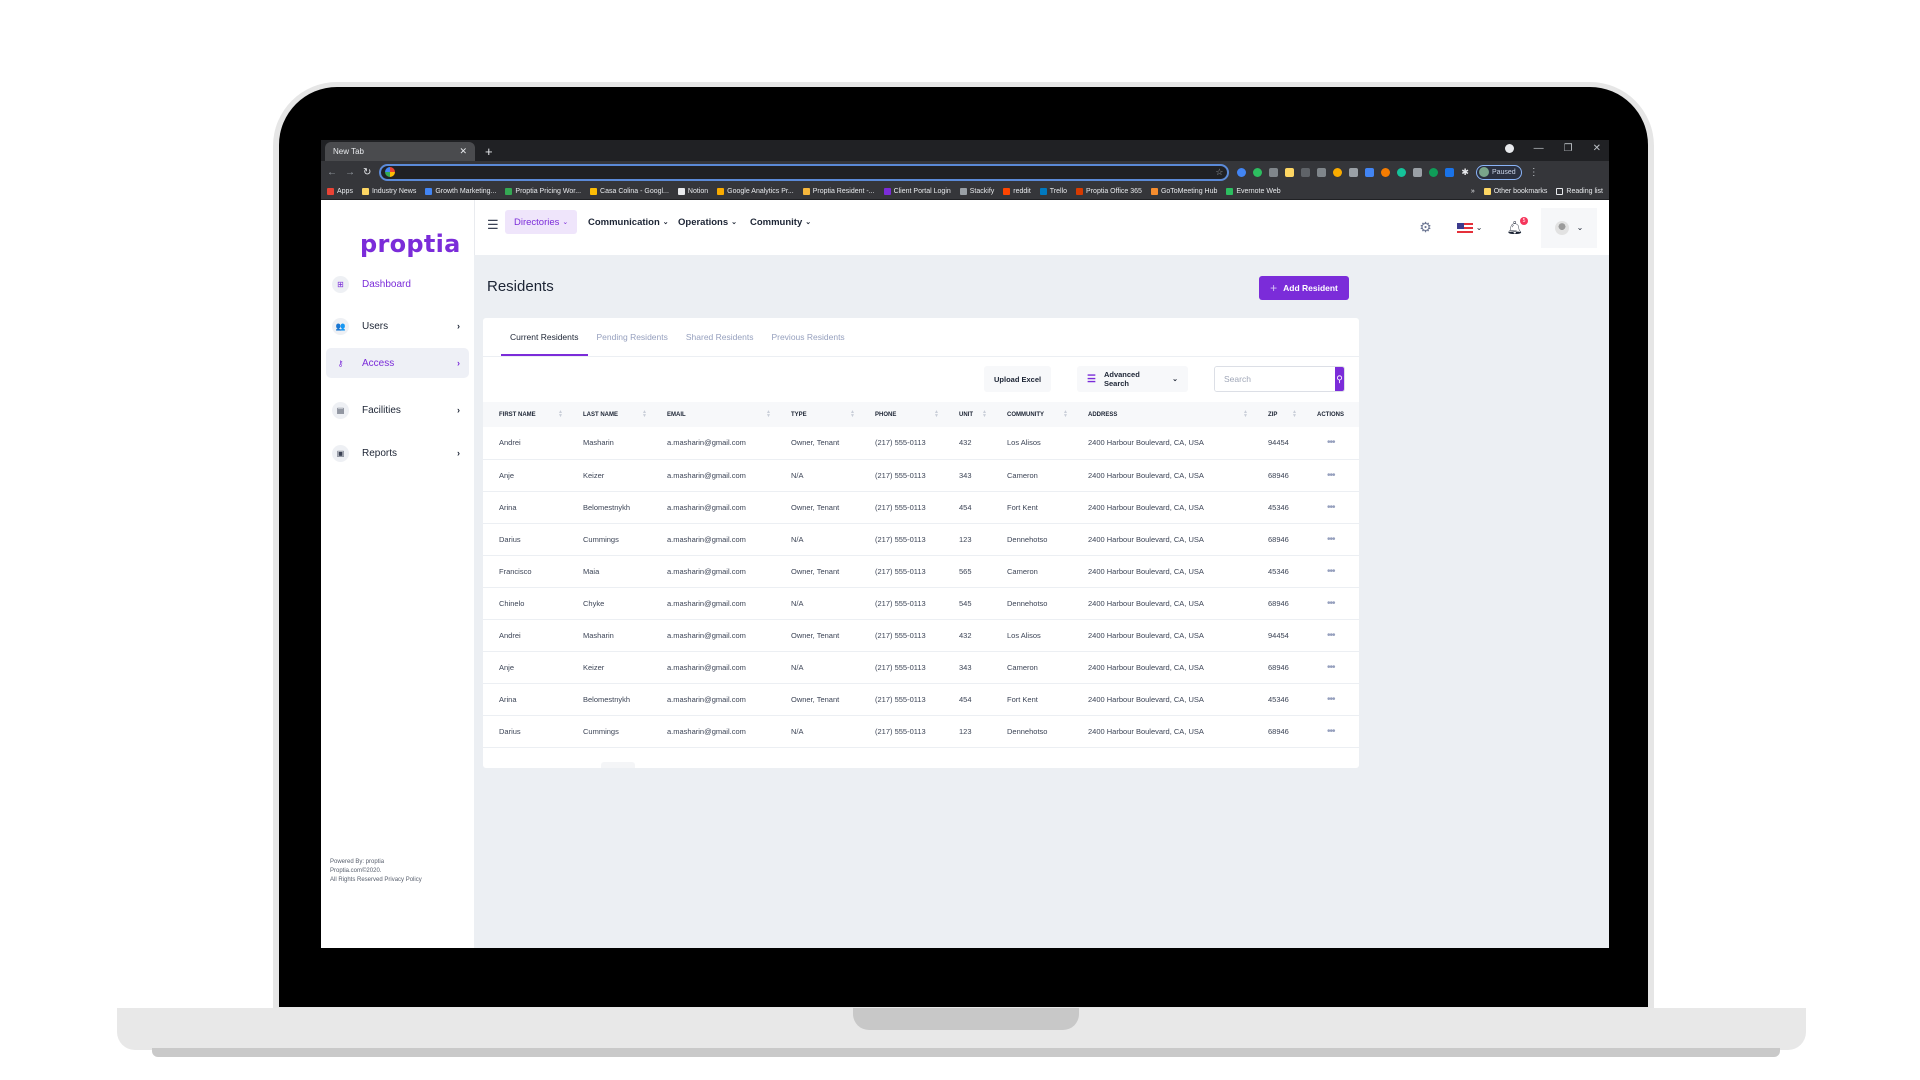  I want to click on column-header-phone: PHONE ▲ ▼, so click(901, 414).